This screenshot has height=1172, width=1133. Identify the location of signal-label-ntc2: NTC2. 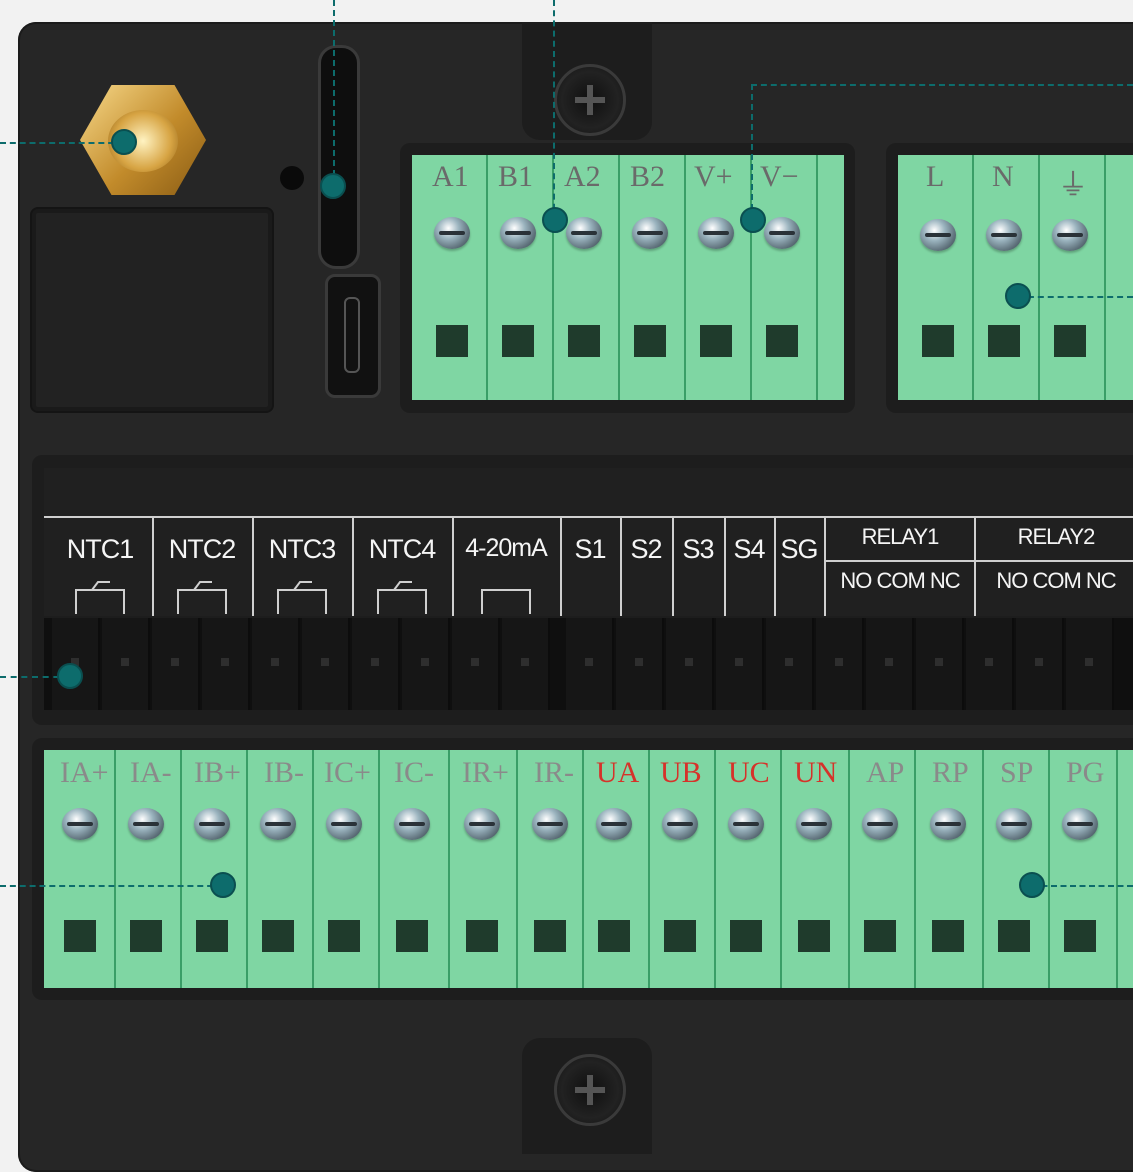
(202, 549).